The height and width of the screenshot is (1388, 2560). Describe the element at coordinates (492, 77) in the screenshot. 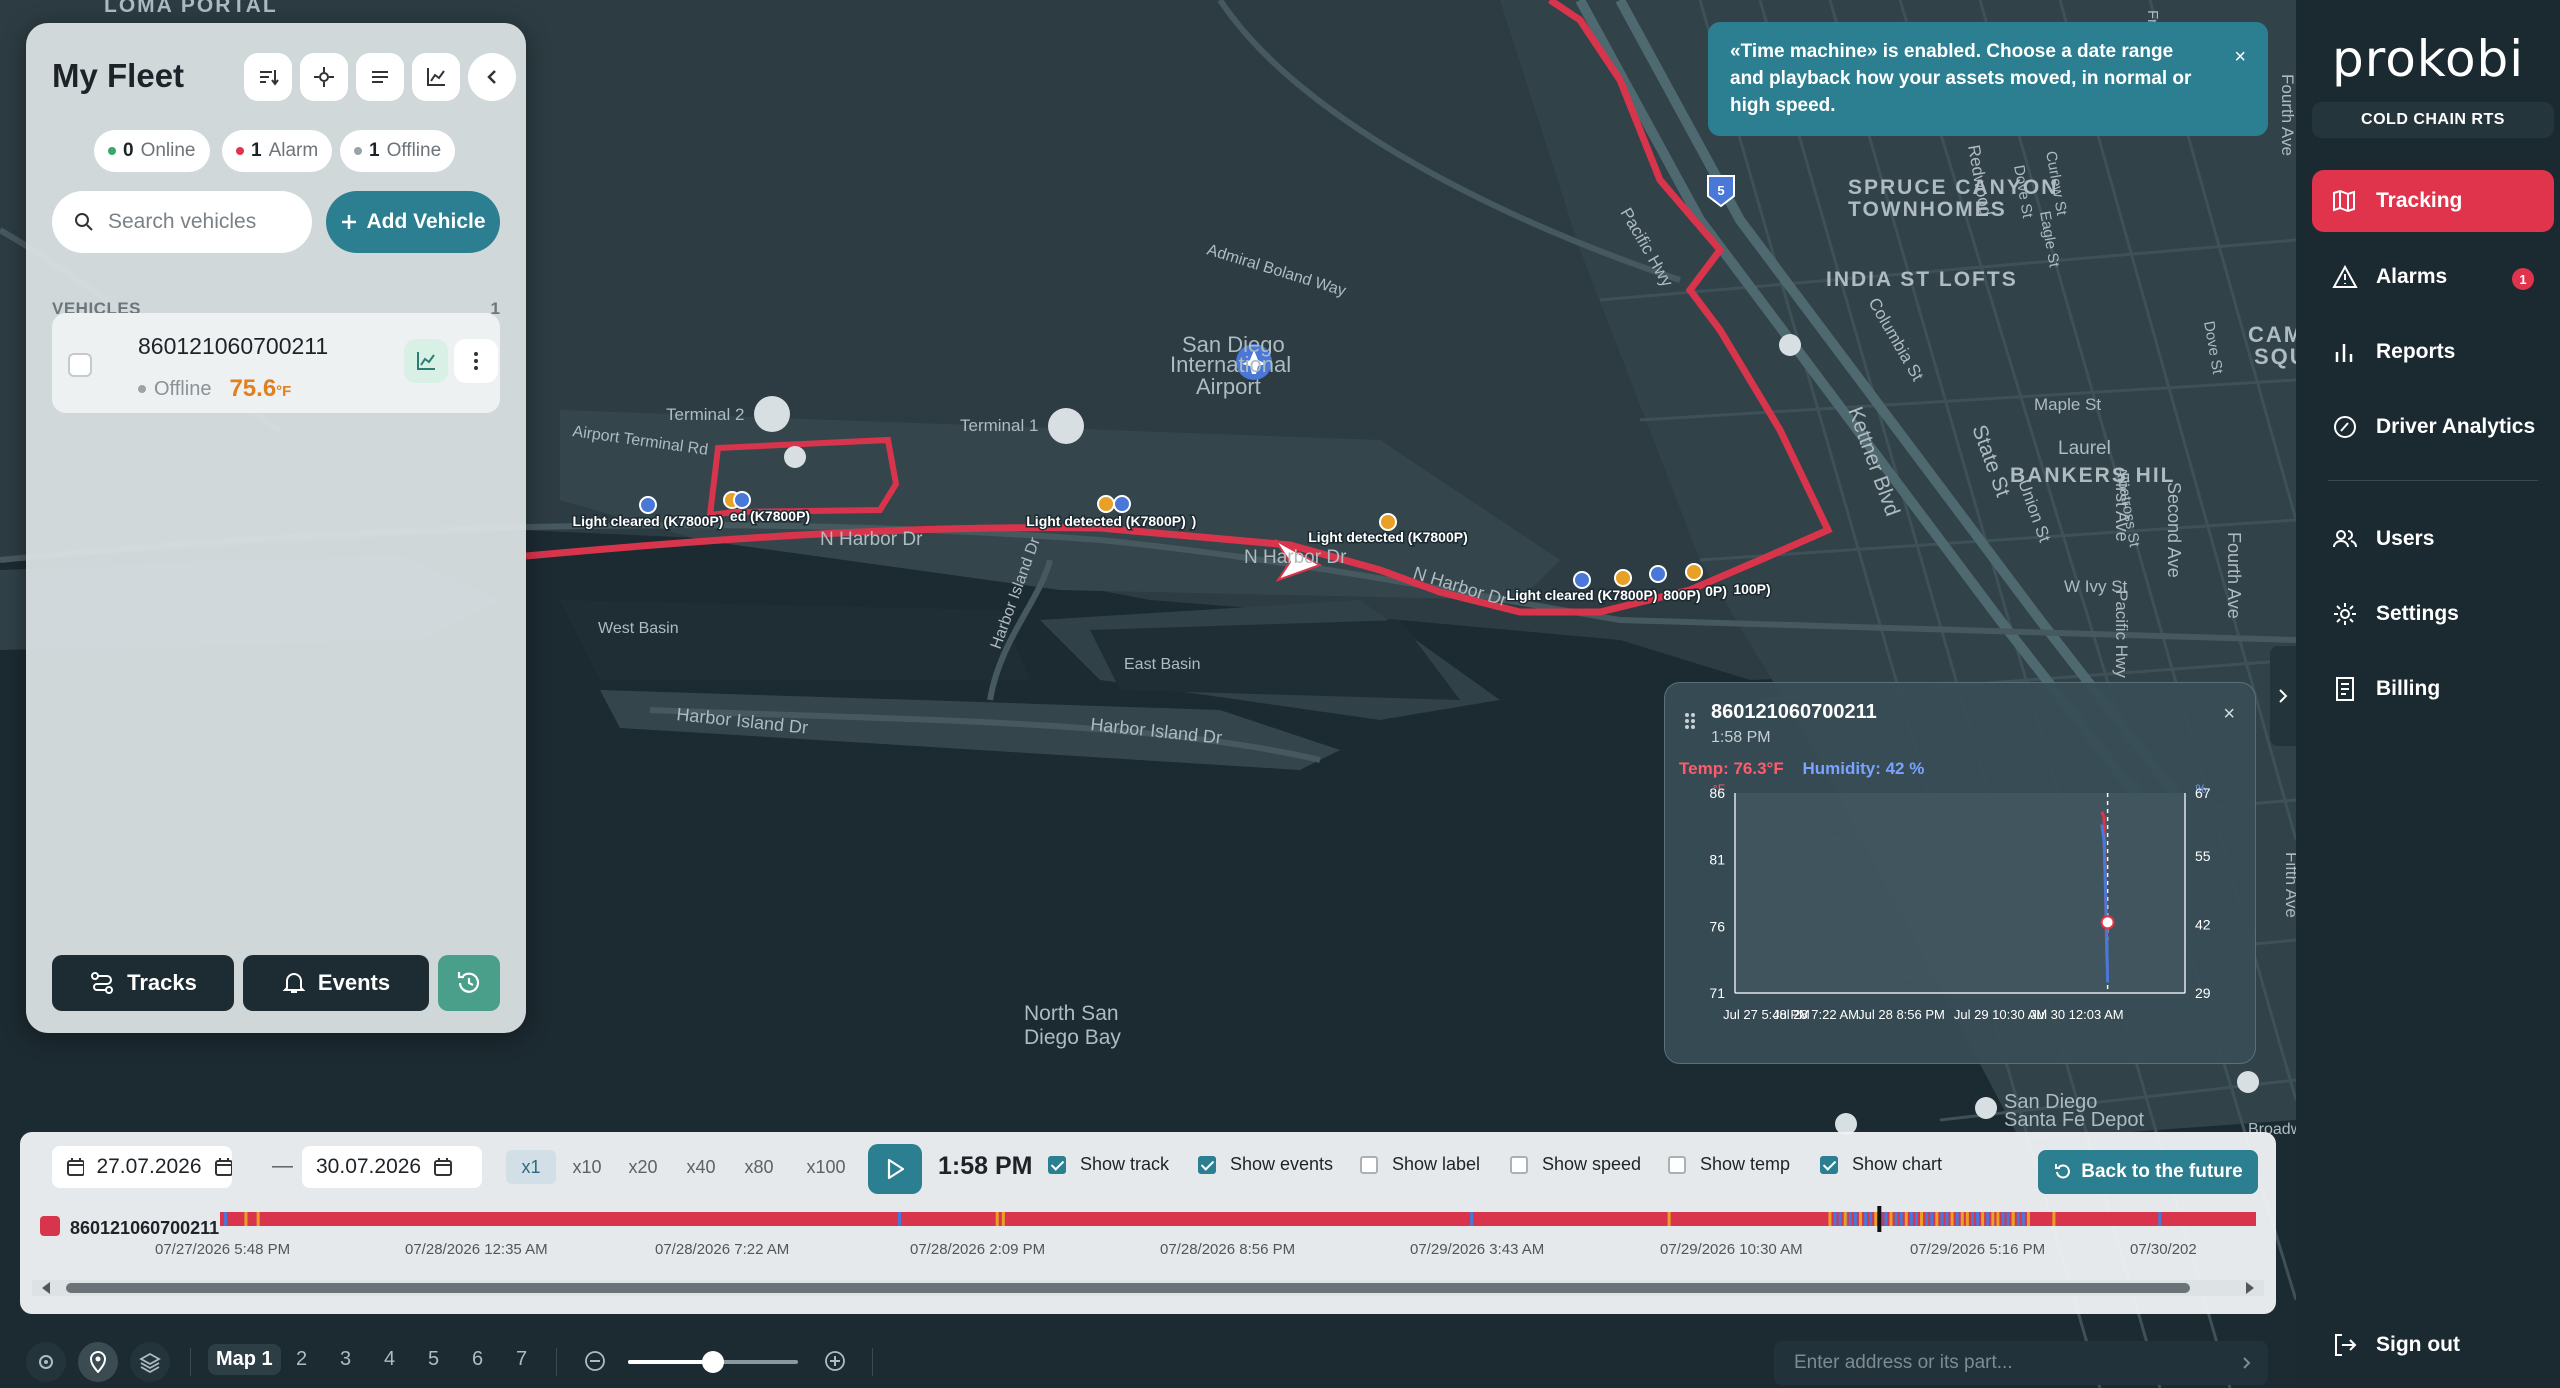

I see `collapse-panel-button` at that location.